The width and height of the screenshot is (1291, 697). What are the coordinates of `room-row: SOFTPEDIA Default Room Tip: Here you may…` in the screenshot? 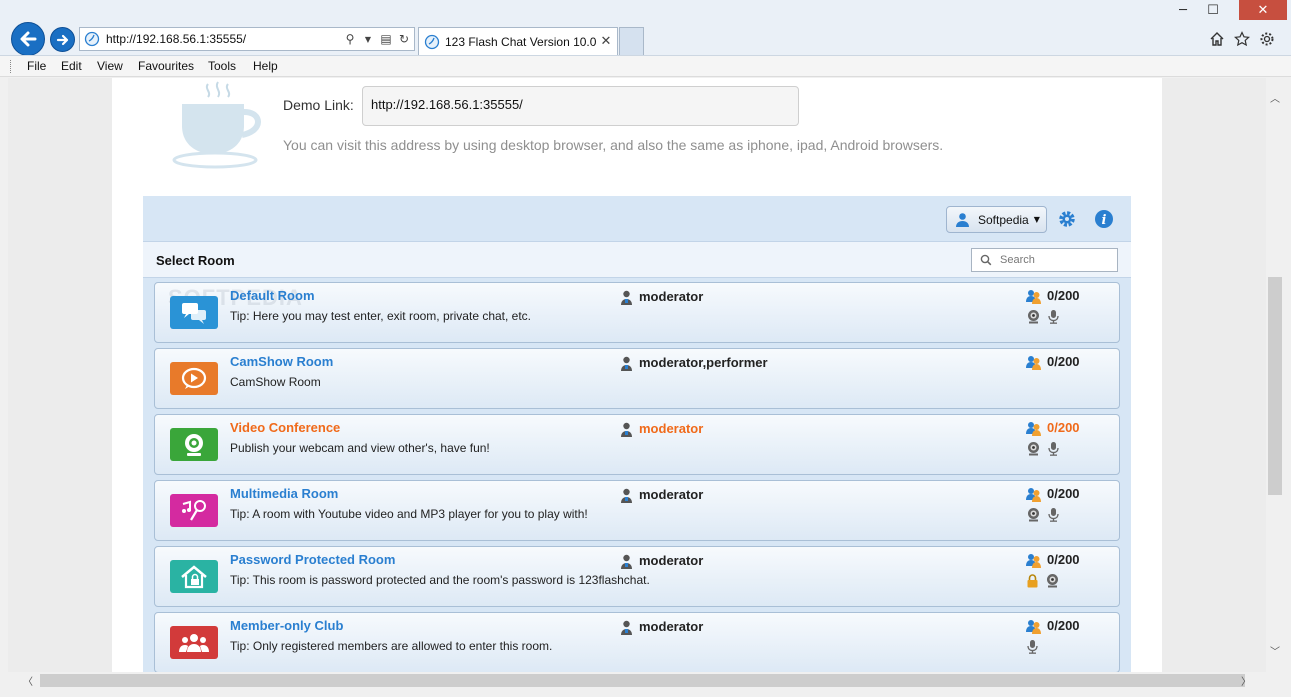 It's located at (637, 312).